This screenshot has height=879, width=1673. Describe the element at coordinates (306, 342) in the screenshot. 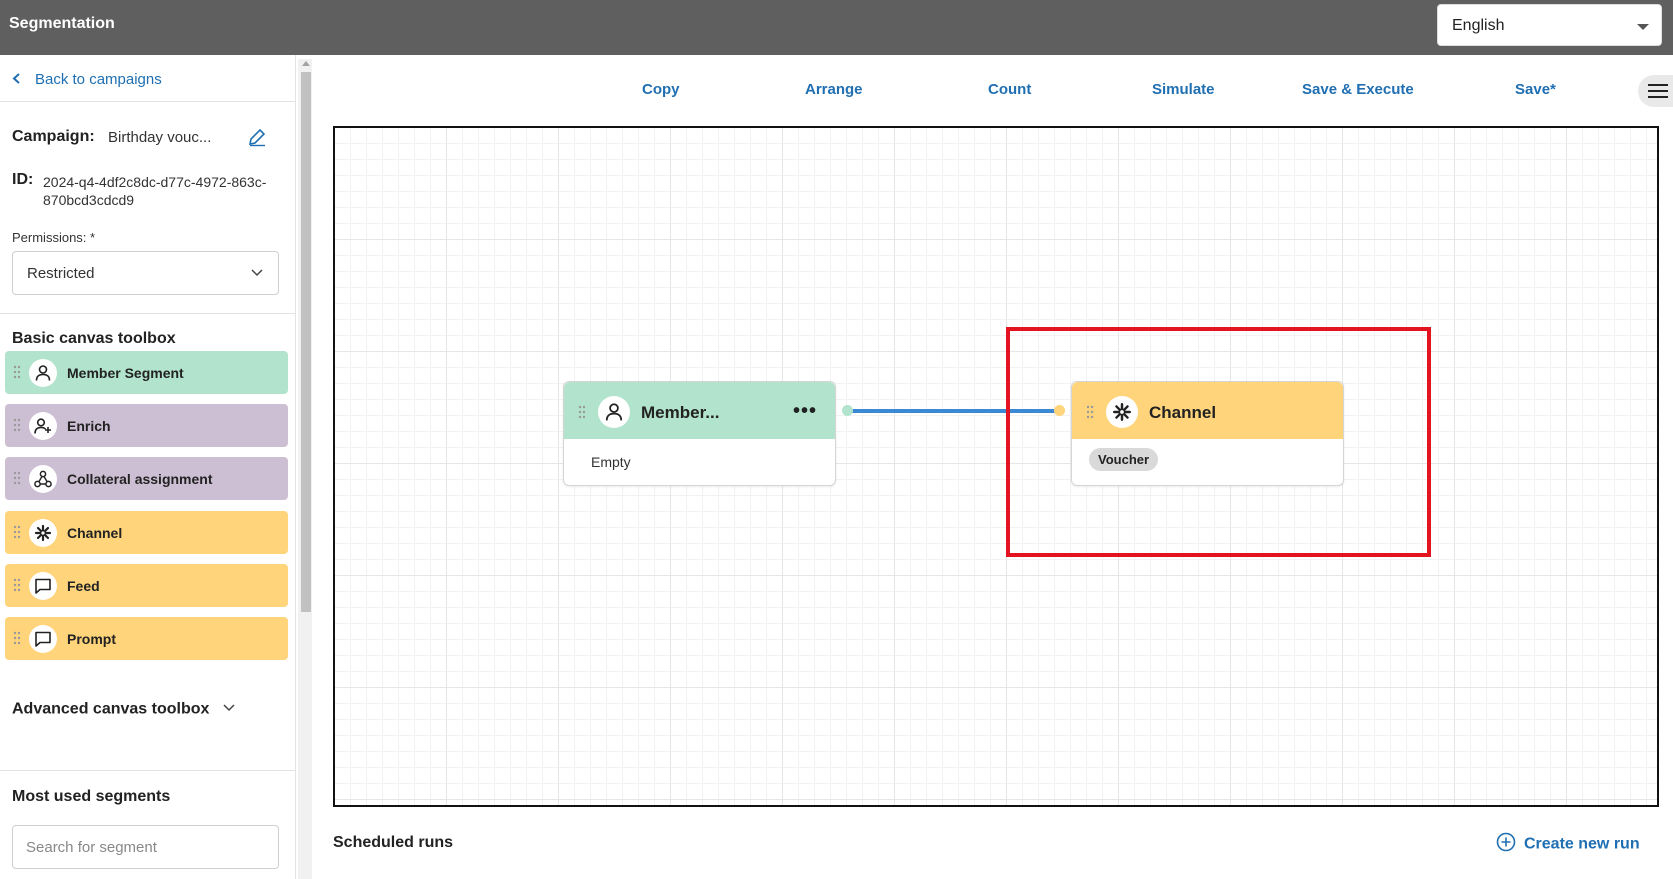

I see `sidebar-scroll-thumb` at that location.